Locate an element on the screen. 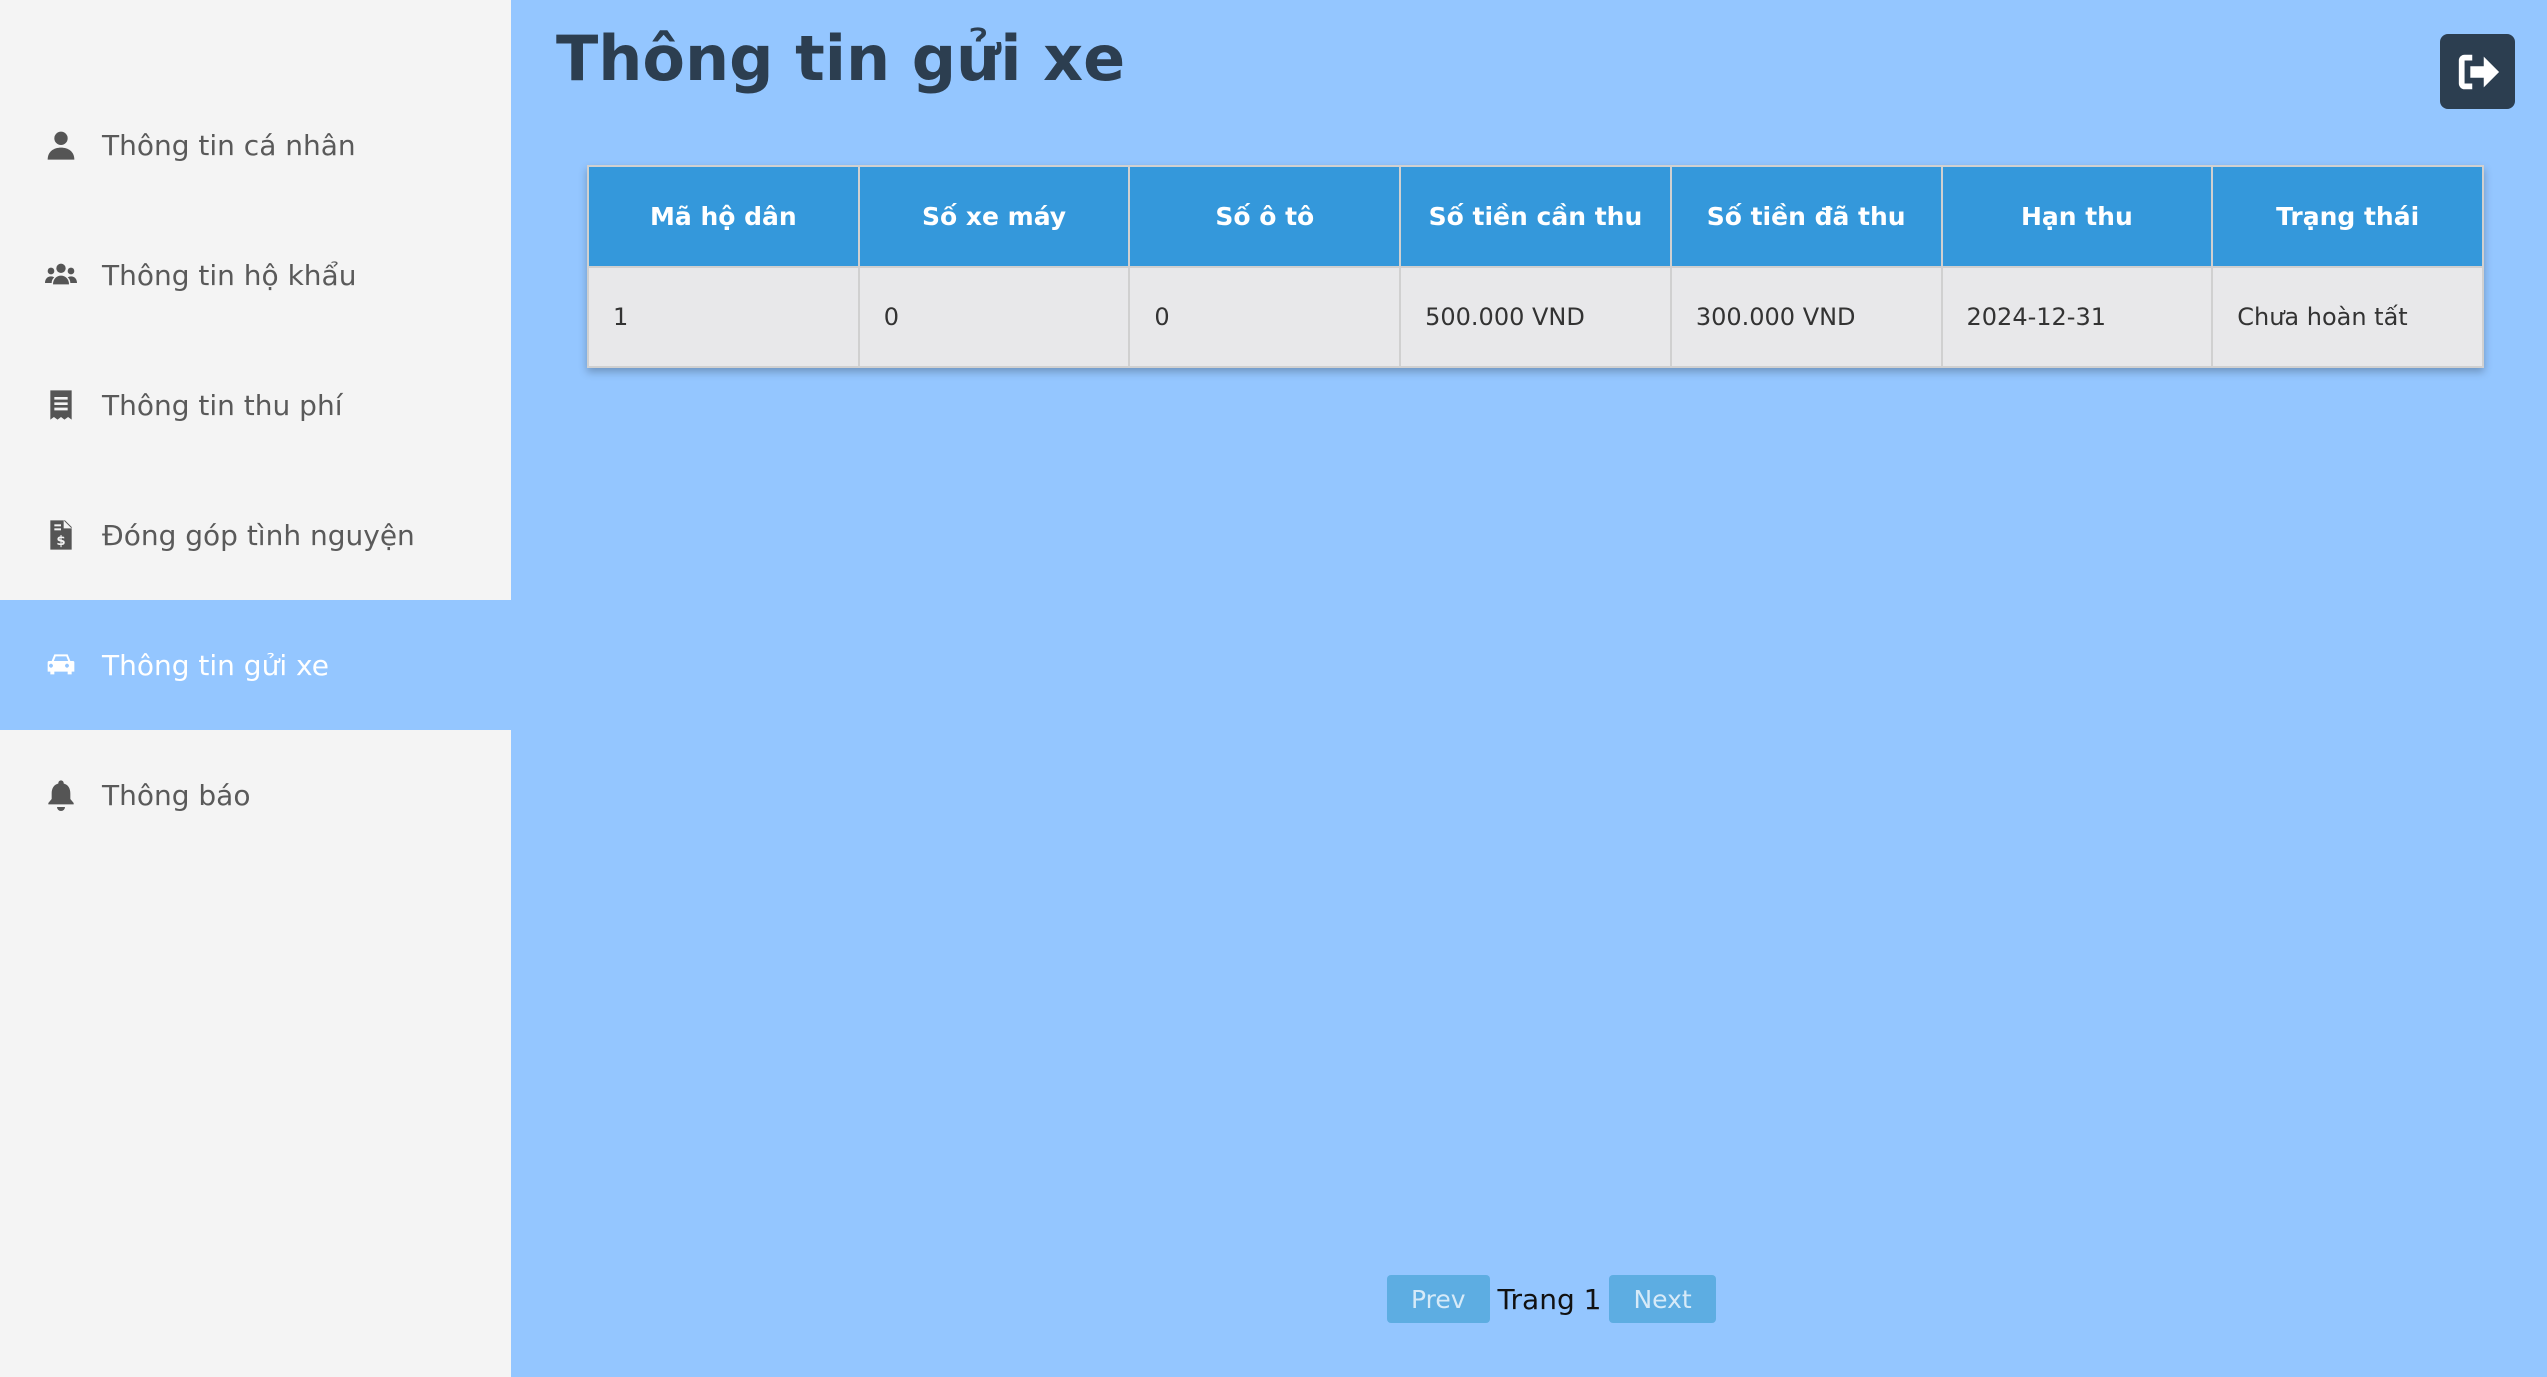  cell-motorbikes: 0 is located at coordinates (994, 317).